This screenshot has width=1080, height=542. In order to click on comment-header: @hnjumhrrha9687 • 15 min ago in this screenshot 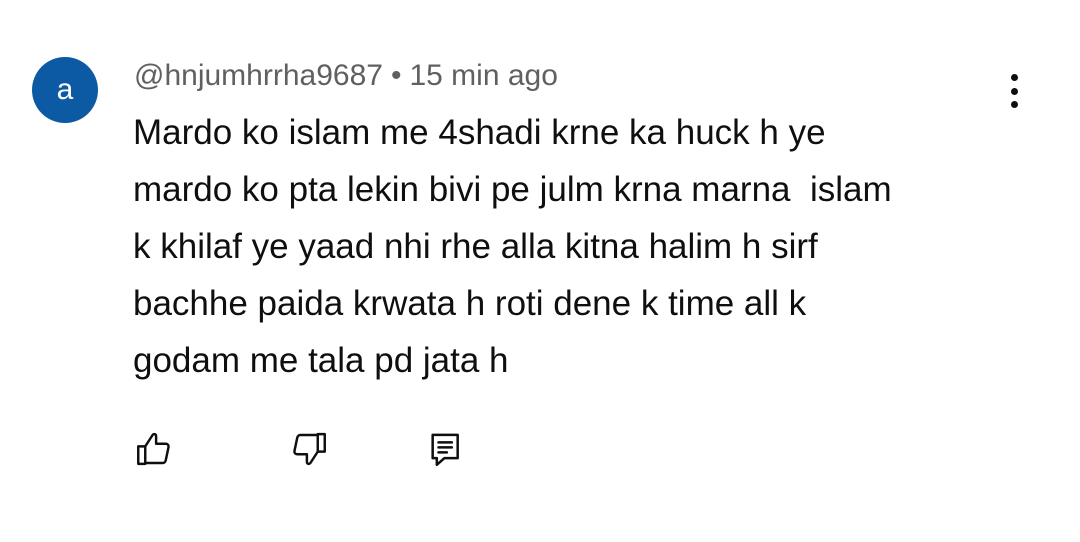, I will do `click(346, 76)`.